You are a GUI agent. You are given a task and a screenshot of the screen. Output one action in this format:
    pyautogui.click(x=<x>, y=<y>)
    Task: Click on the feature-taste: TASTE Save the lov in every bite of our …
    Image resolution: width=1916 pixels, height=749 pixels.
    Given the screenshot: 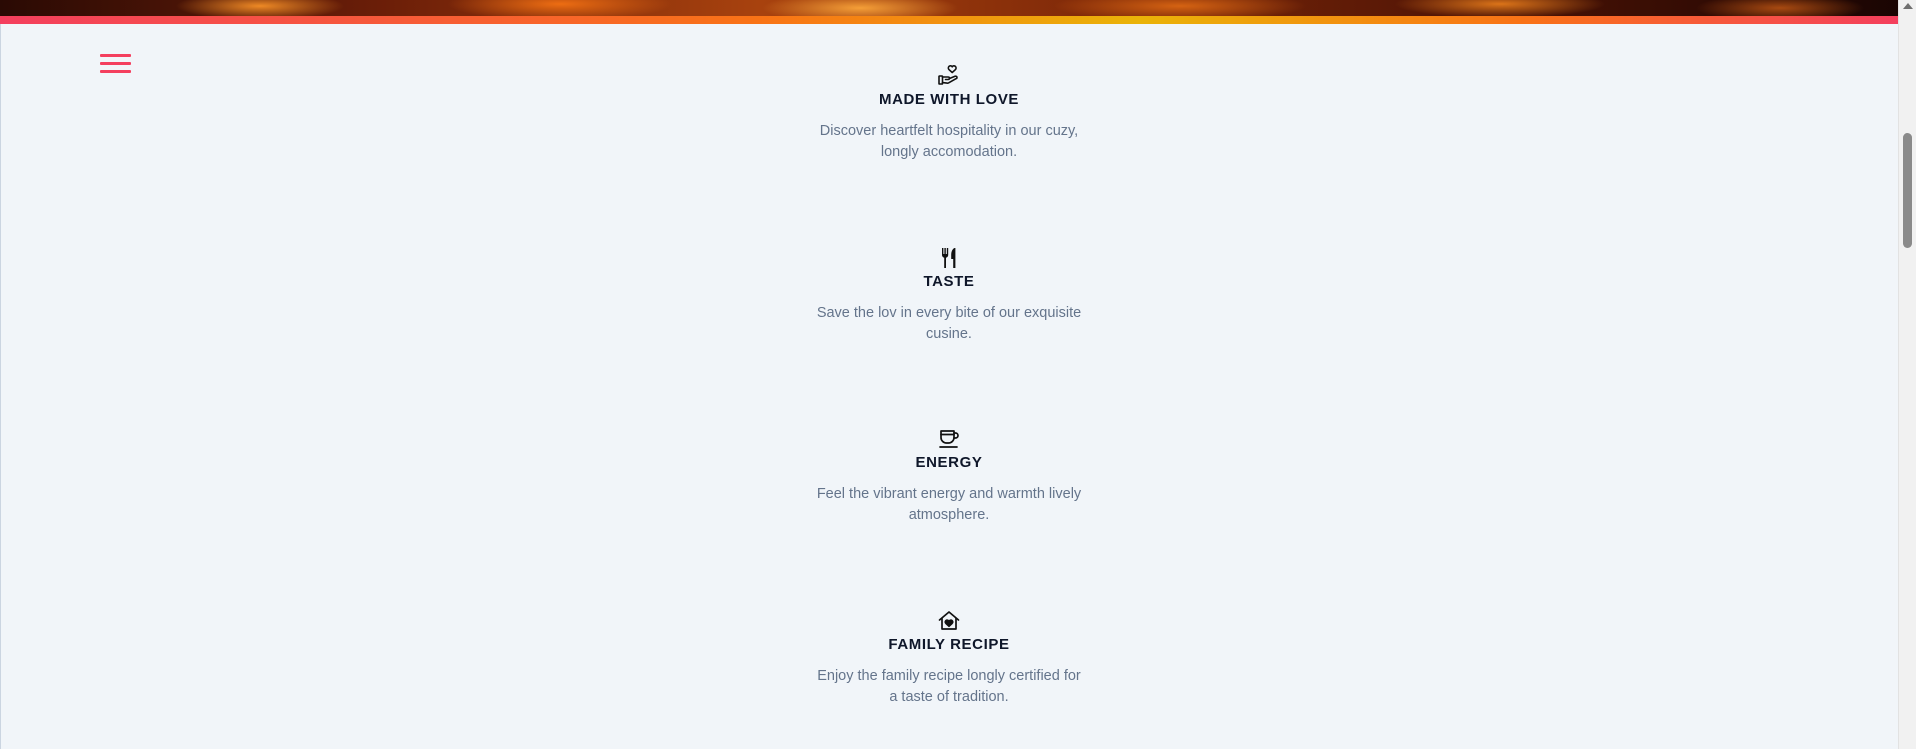 What is the action you would take?
    pyautogui.click(x=949, y=295)
    